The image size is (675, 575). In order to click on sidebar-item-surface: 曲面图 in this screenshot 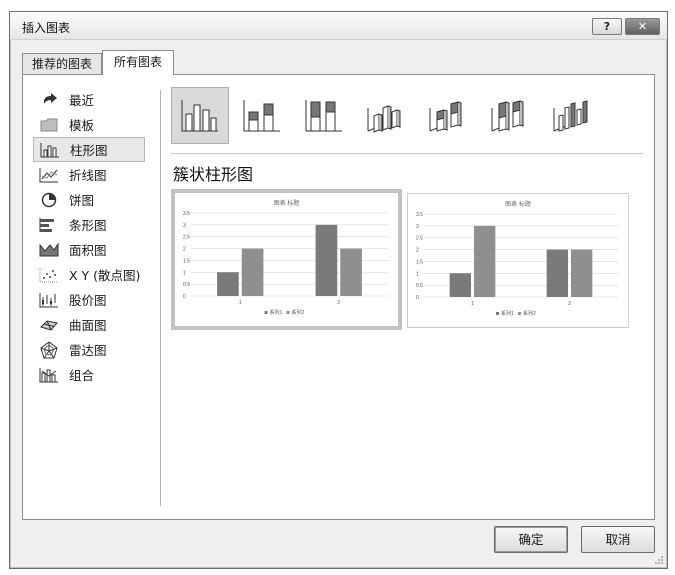, I will do `click(89, 324)`.